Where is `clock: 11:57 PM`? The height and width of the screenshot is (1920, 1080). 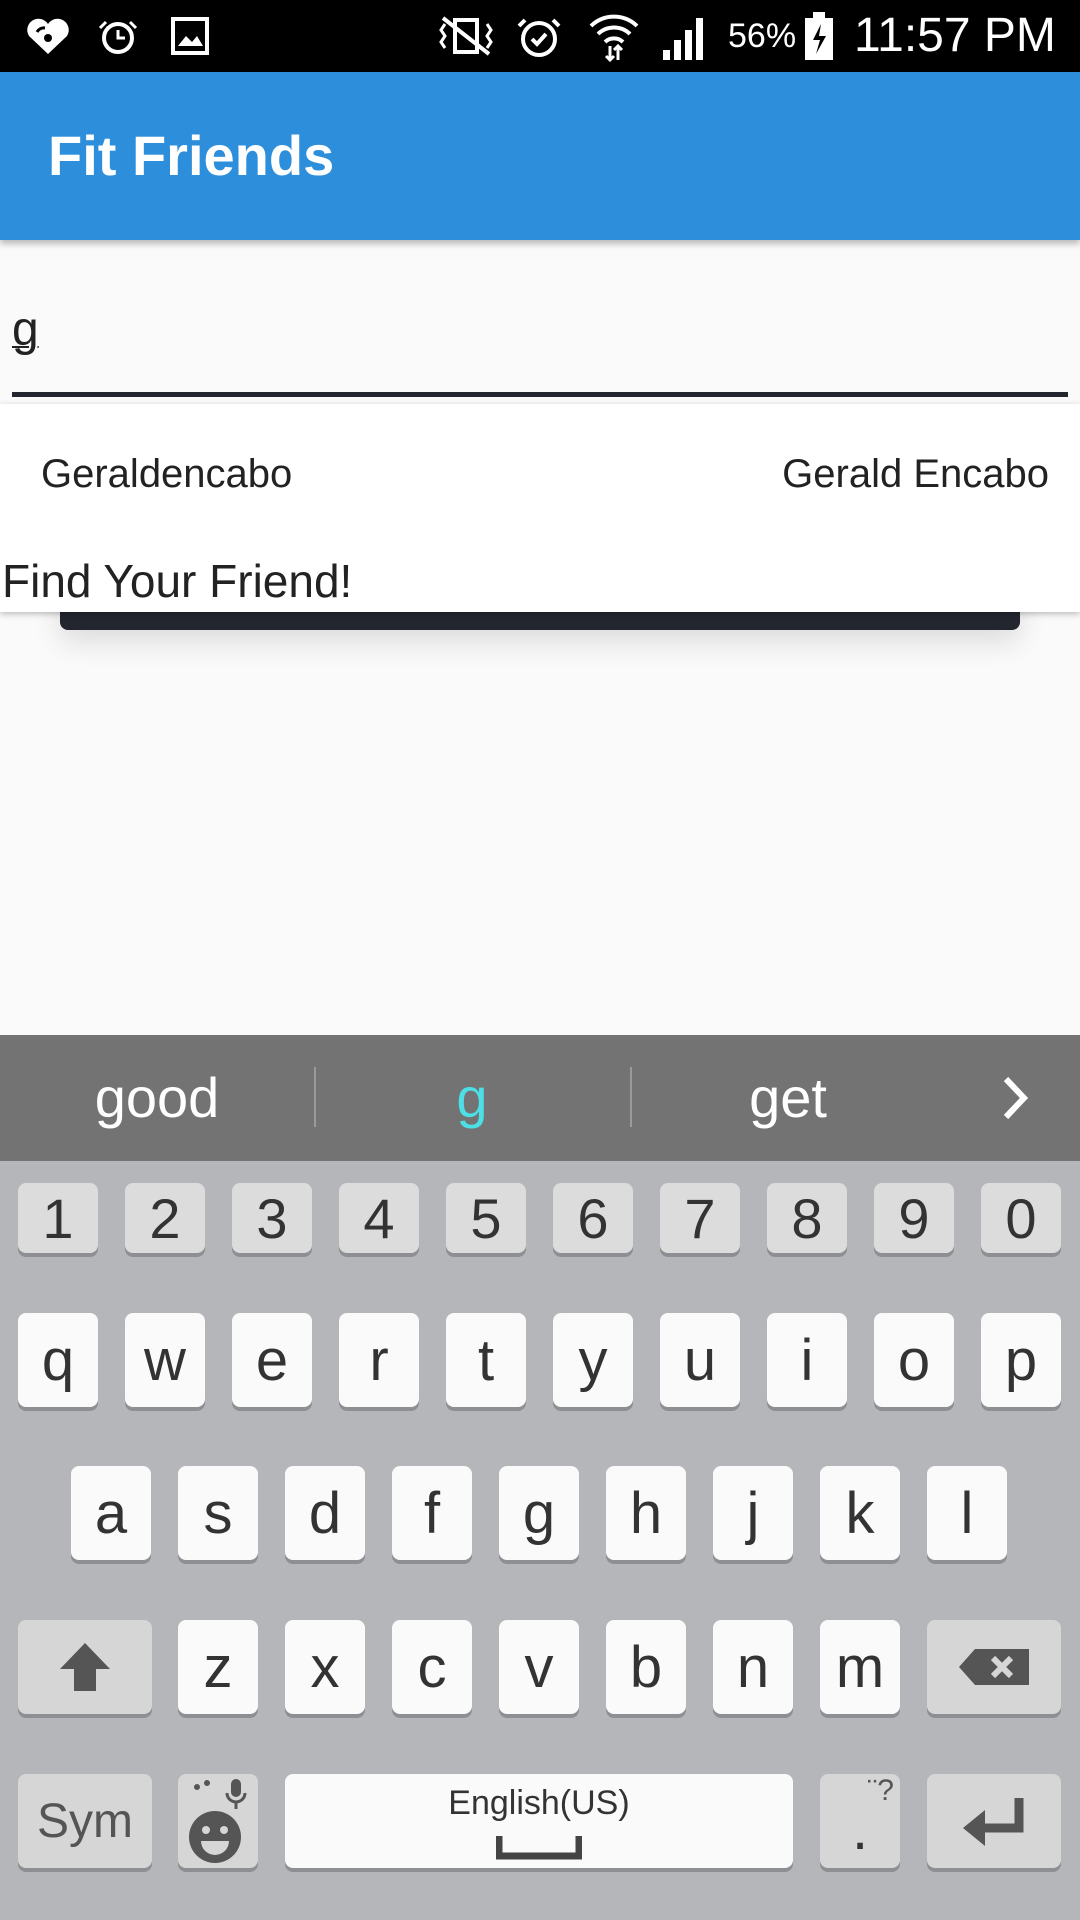 clock: 11:57 PM is located at coordinates (955, 35).